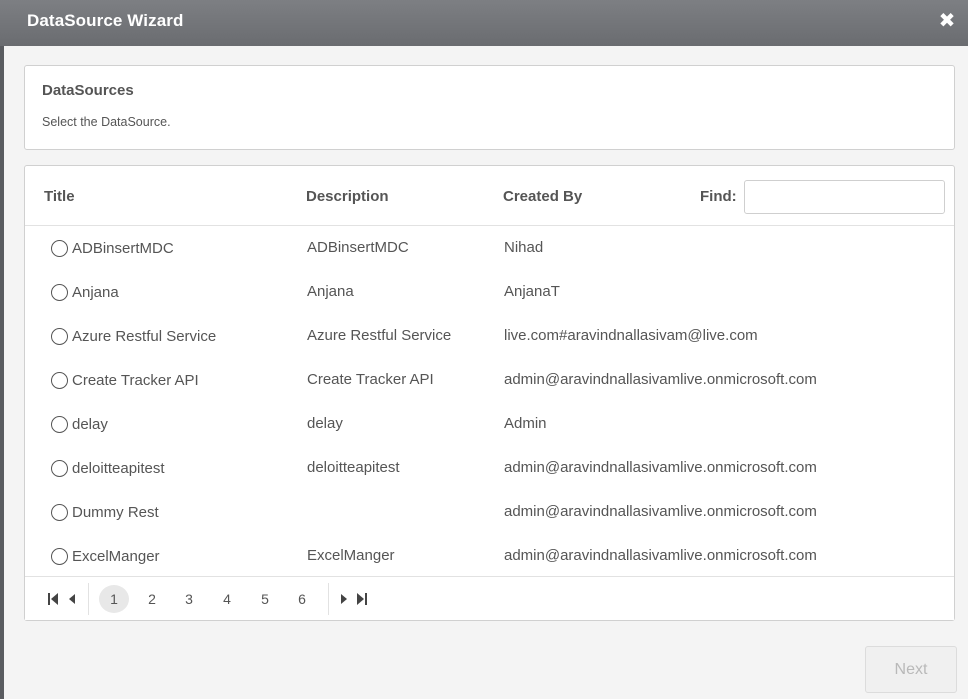  What do you see at coordinates (911, 669) in the screenshot?
I see `next-button: Next` at bounding box center [911, 669].